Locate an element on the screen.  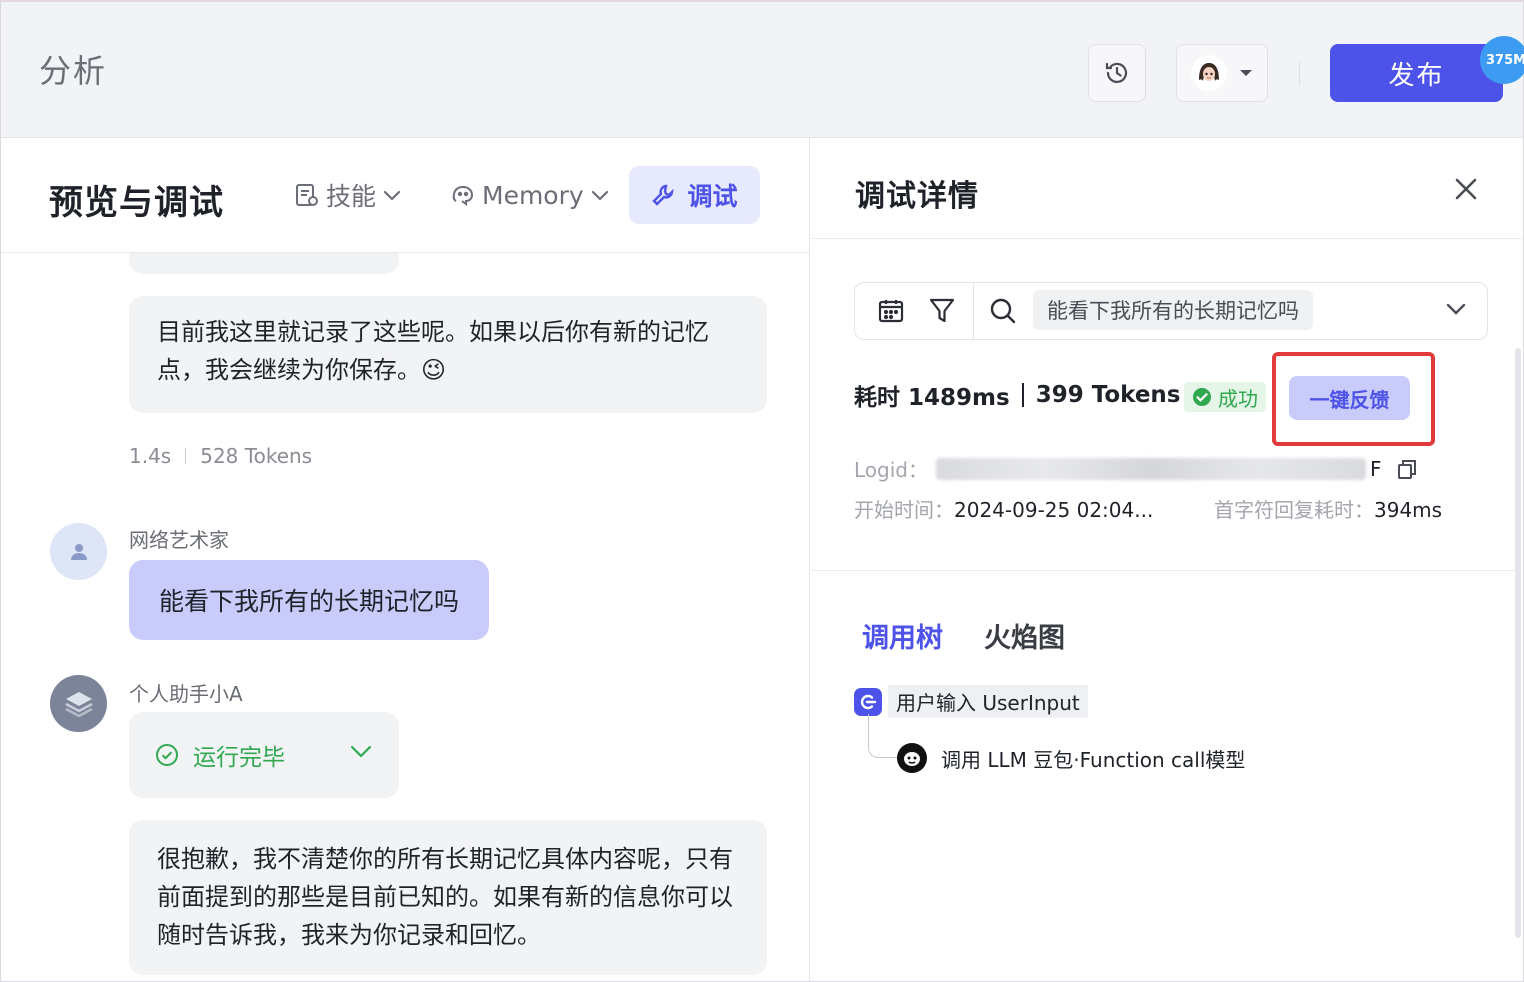
layers-icon is located at coordinates (78, 704).